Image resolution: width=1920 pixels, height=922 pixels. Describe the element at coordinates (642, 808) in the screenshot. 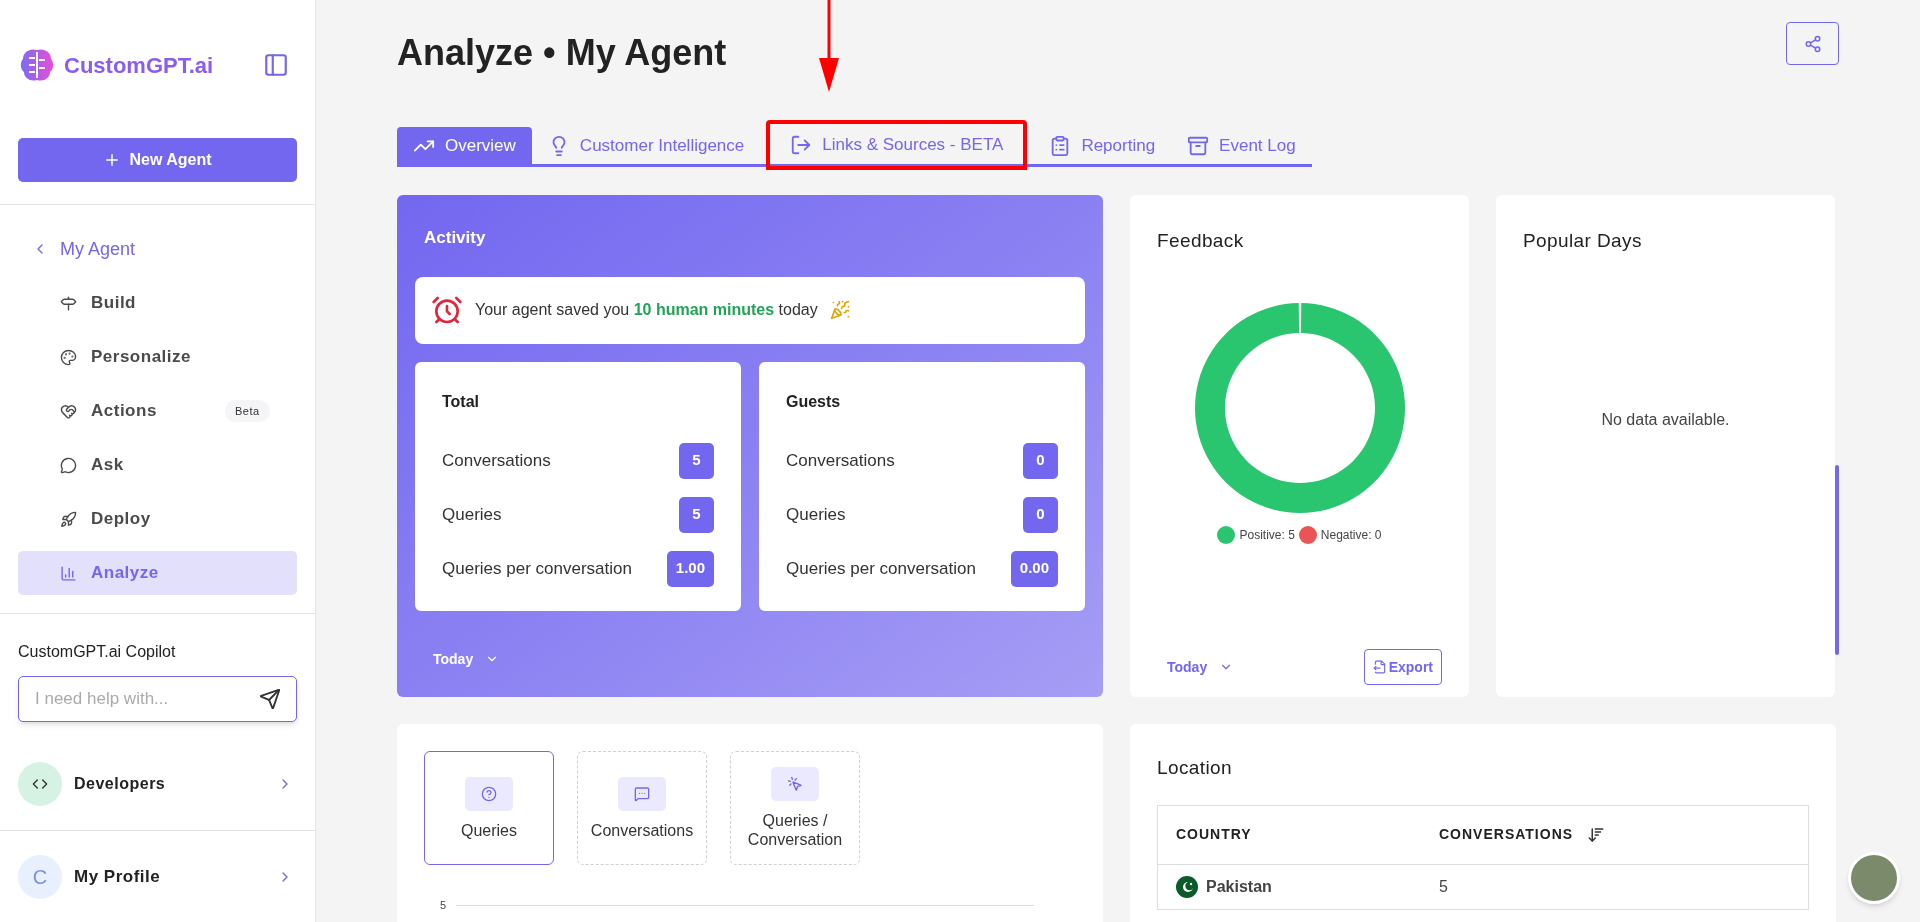

I see `metric-option: Conversations` at that location.